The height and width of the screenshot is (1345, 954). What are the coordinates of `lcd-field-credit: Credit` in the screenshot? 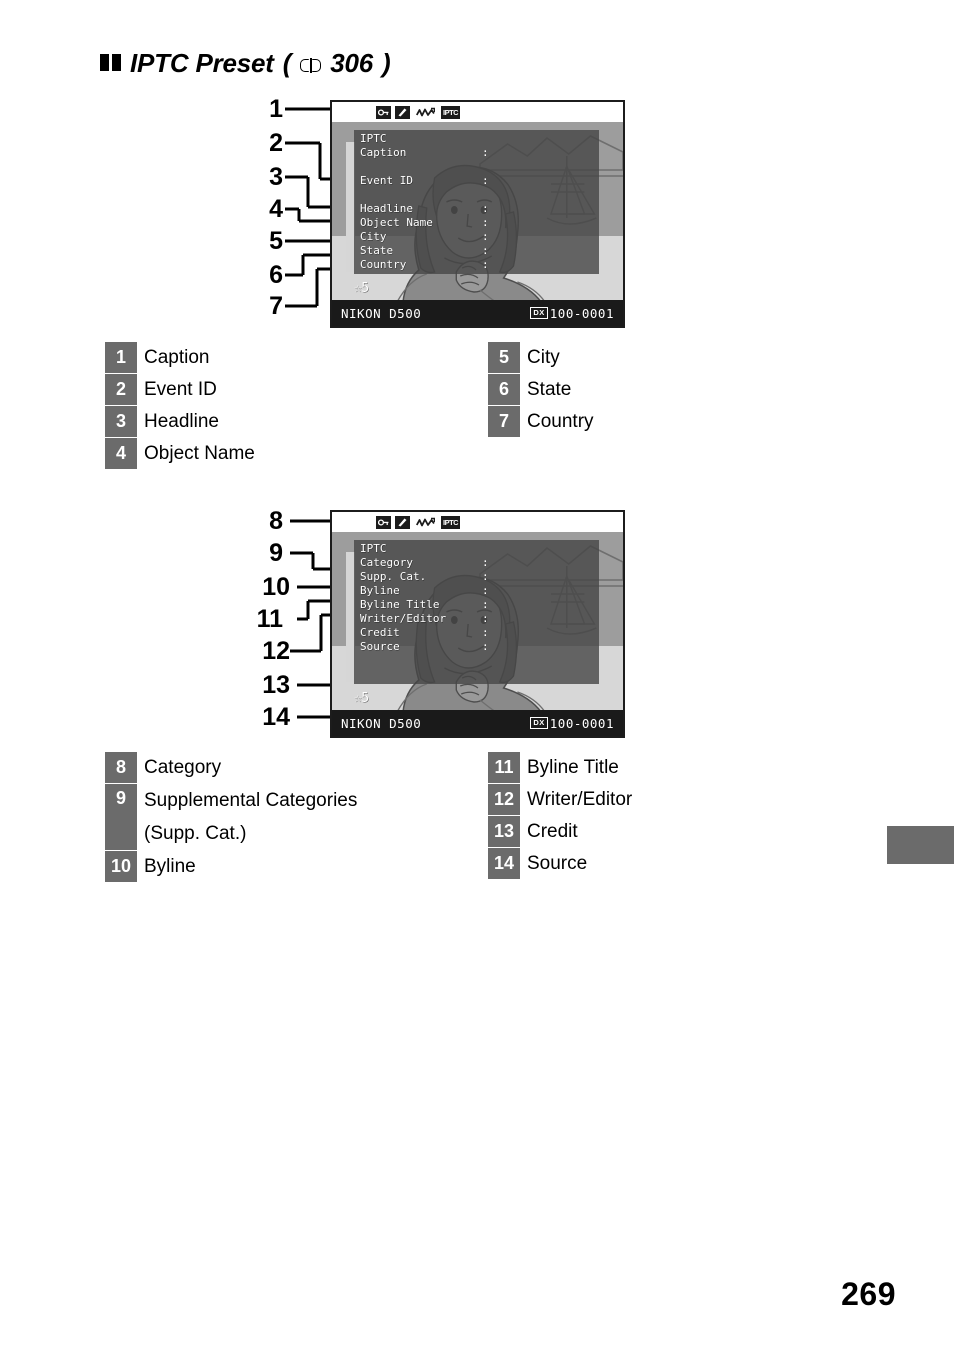 It's located at (380, 632).